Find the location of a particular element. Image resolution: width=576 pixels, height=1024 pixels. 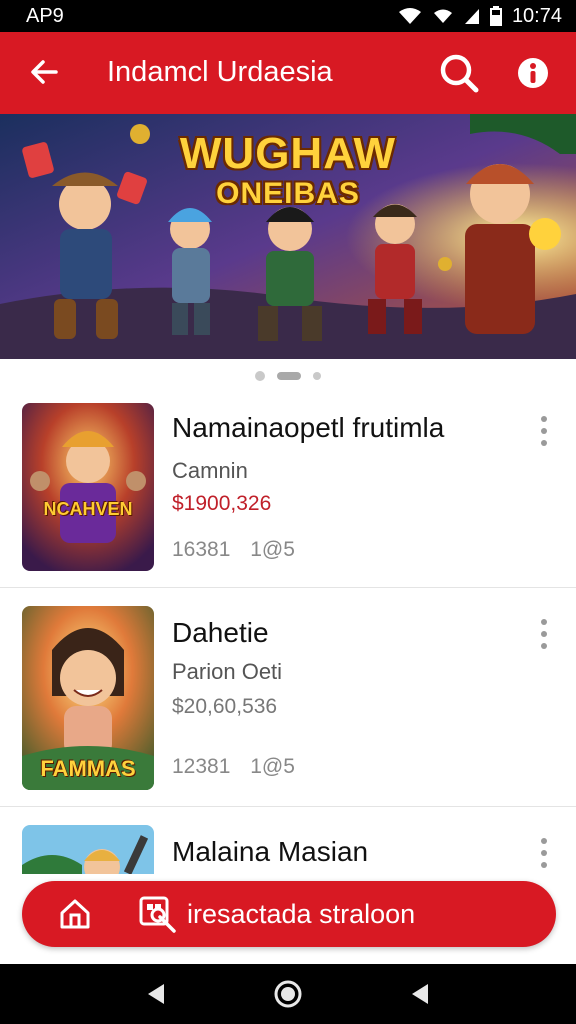

info-icon is located at coordinates (533, 73).